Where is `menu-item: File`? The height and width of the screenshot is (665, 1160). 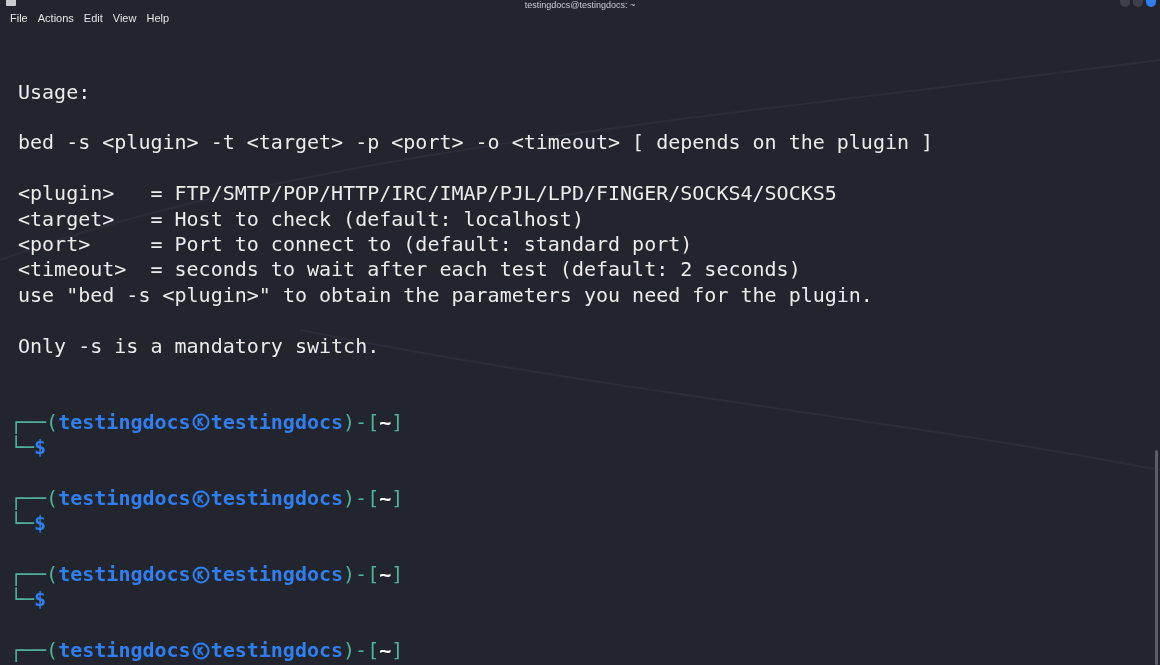 menu-item: File is located at coordinates (19, 18).